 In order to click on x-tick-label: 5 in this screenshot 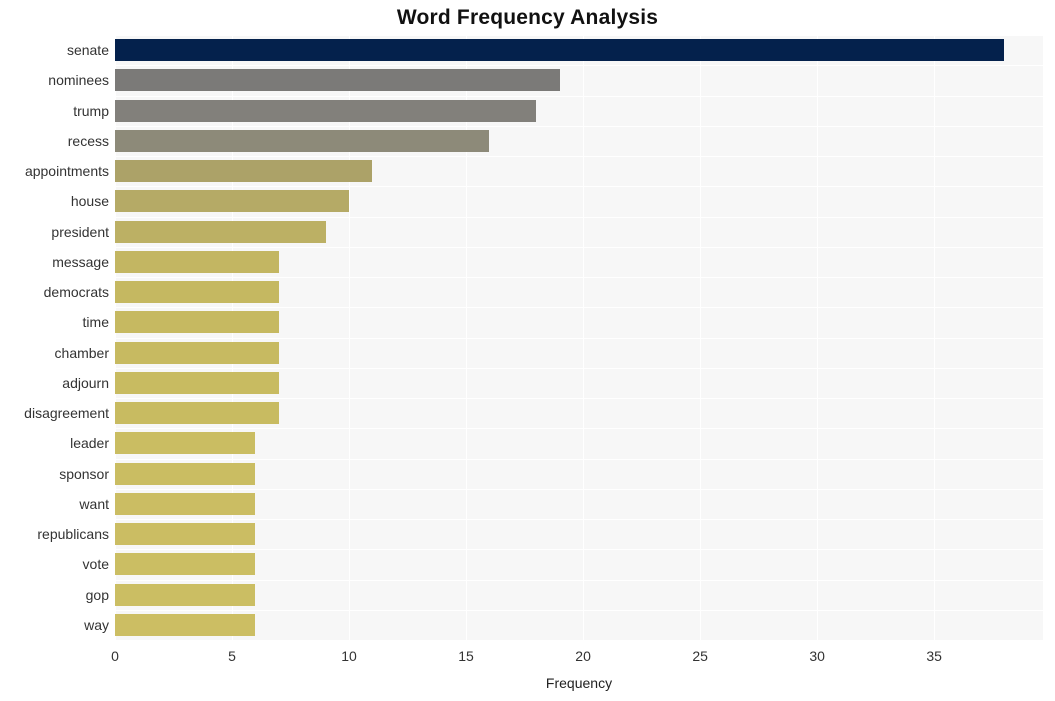, I will do `click(232, 656)`.